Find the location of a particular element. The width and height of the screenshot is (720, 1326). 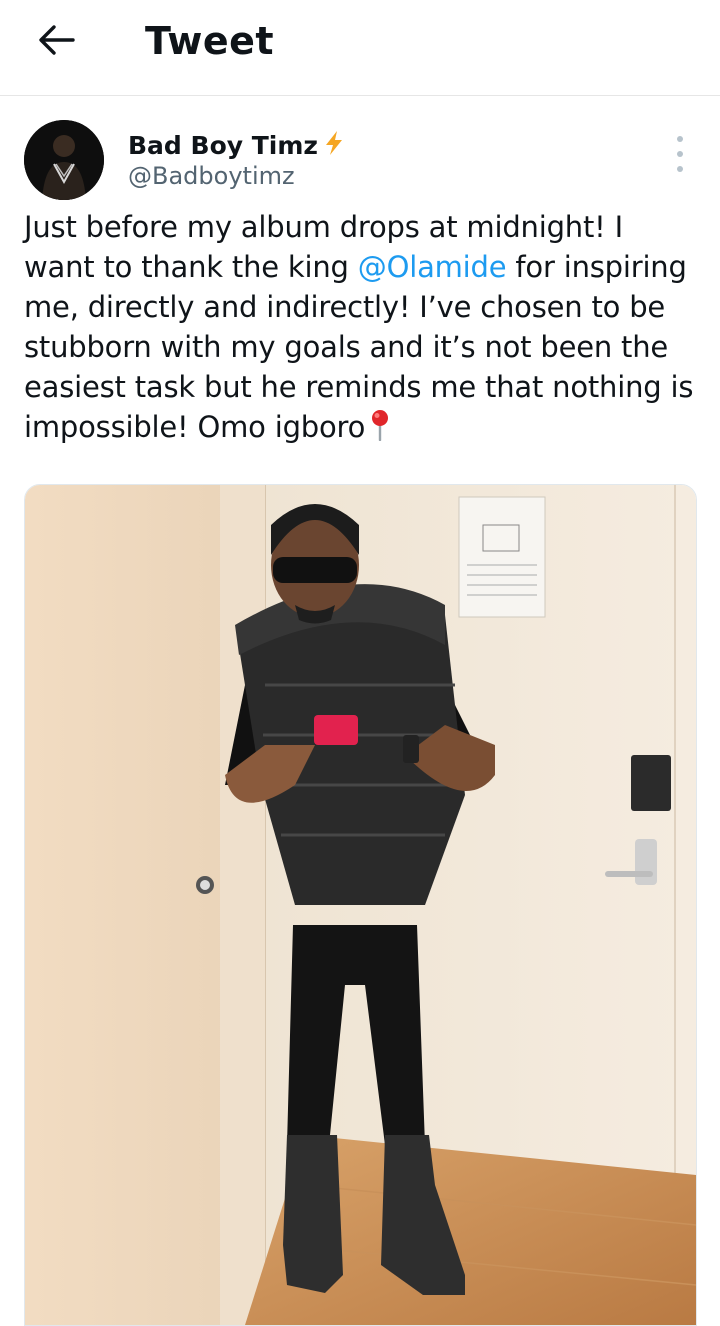

author-display-name: Bad Boy Timz is located at coordinates (223, 145).